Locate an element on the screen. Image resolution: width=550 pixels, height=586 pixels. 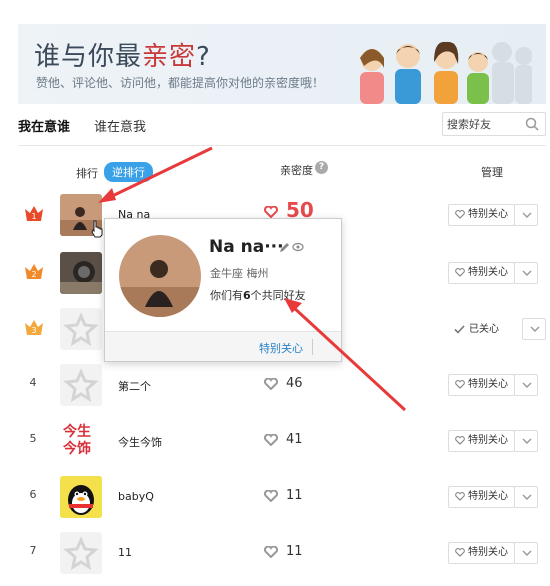
banner-title-prefix: 谁与你最 is located at coordinates (88, 57).